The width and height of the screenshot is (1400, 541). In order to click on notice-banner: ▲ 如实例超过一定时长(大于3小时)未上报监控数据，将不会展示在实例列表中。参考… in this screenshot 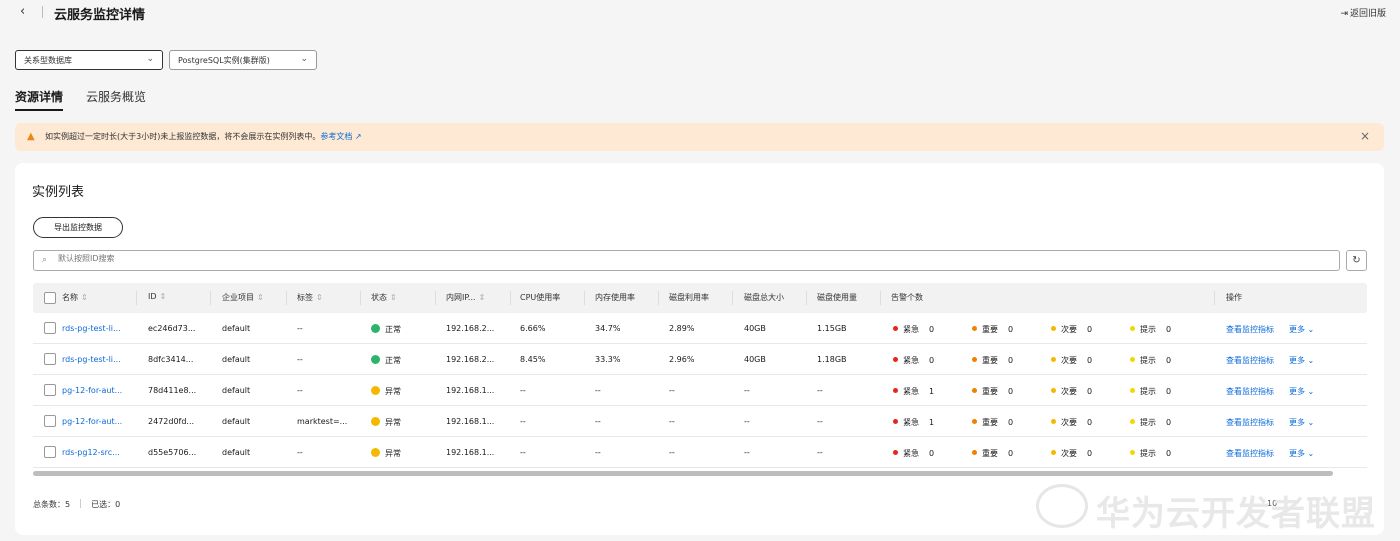, I will do `click(699, 137)`.